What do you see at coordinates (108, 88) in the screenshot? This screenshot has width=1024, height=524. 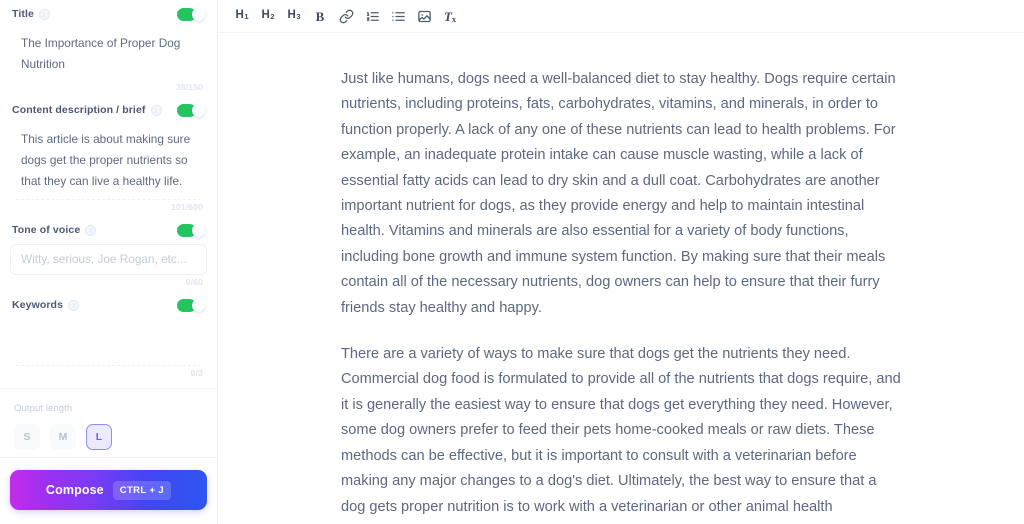 I see `field-title-counter-row: 38/150` at bounding box center [108, 88].